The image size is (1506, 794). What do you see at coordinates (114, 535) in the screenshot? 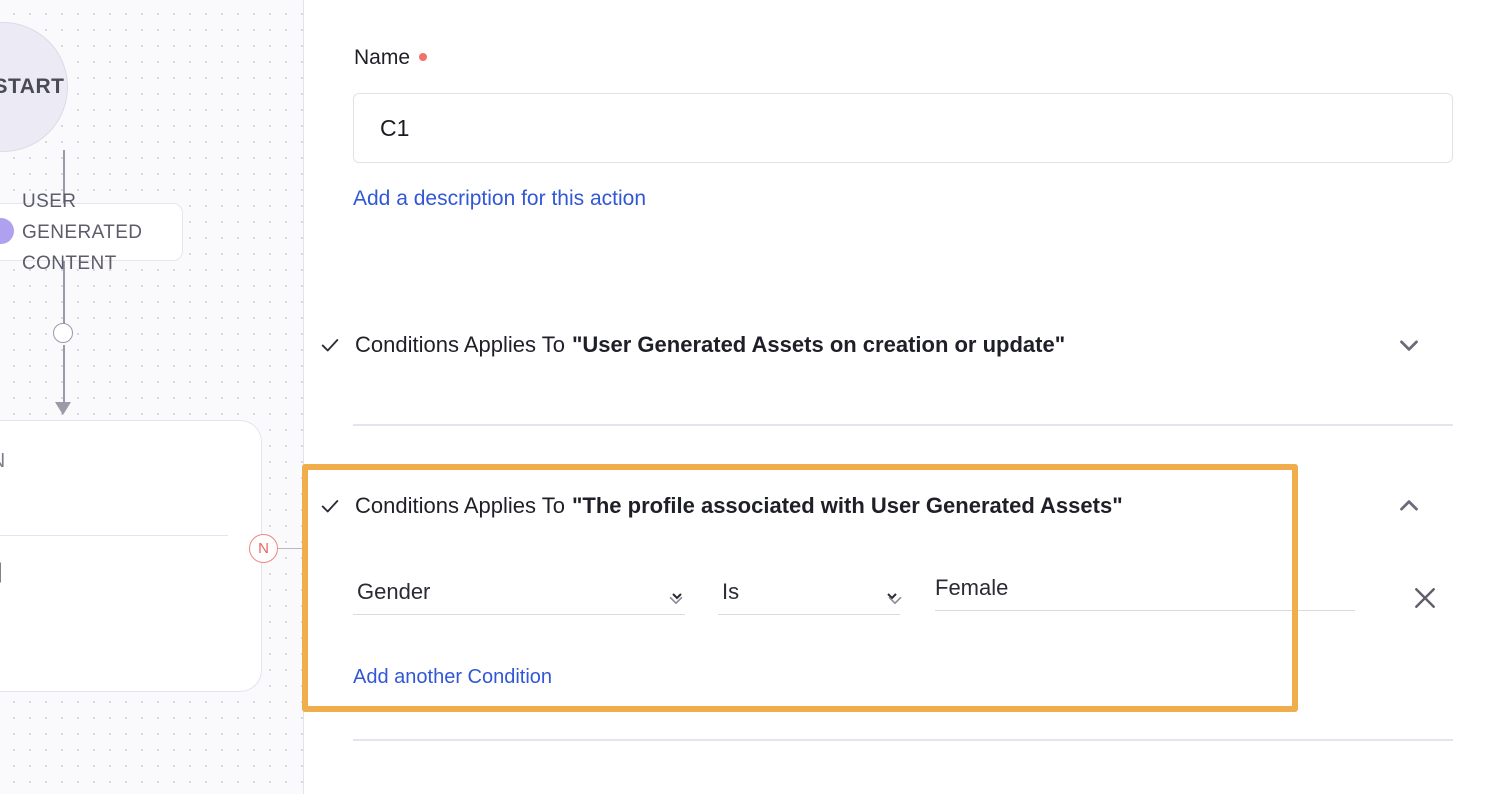
I see `condition-node-divider` at bounding box center [114, 535].